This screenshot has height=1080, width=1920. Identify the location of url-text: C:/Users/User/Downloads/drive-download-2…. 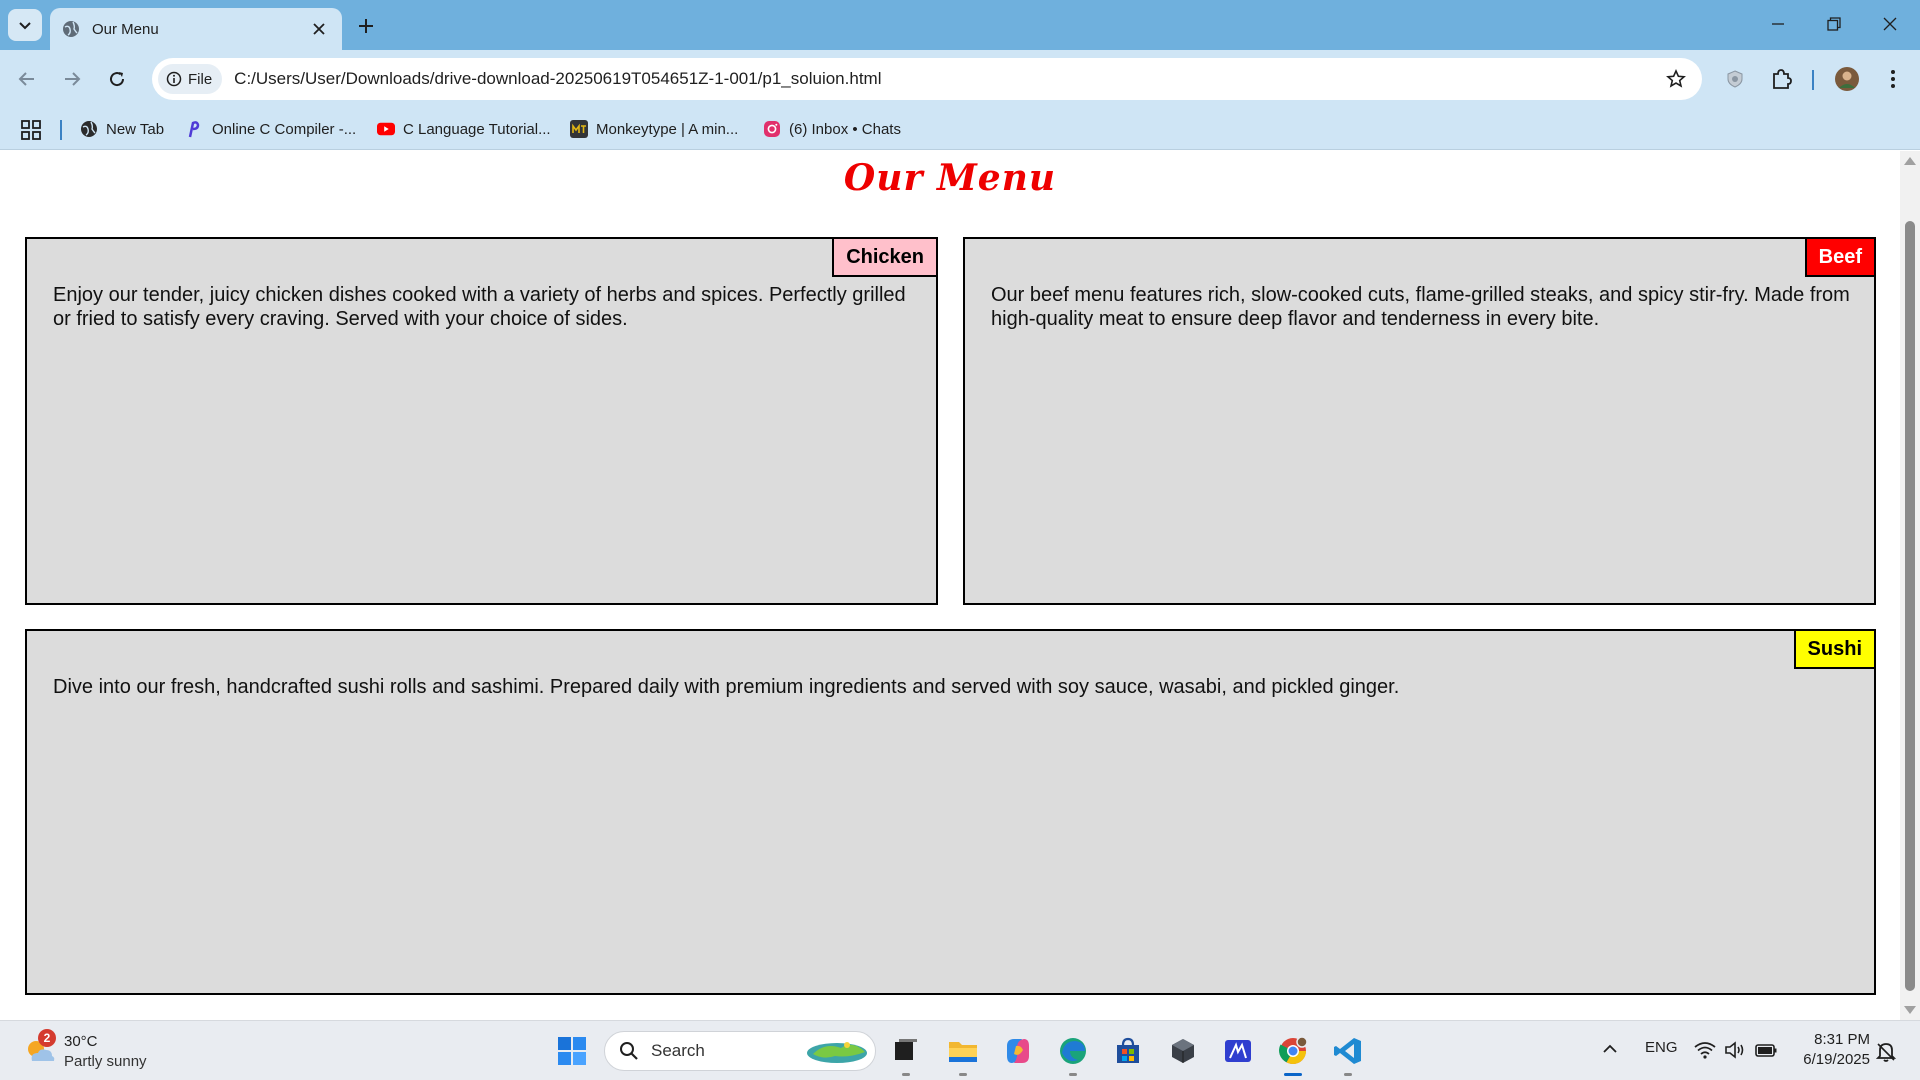
(946, 79).